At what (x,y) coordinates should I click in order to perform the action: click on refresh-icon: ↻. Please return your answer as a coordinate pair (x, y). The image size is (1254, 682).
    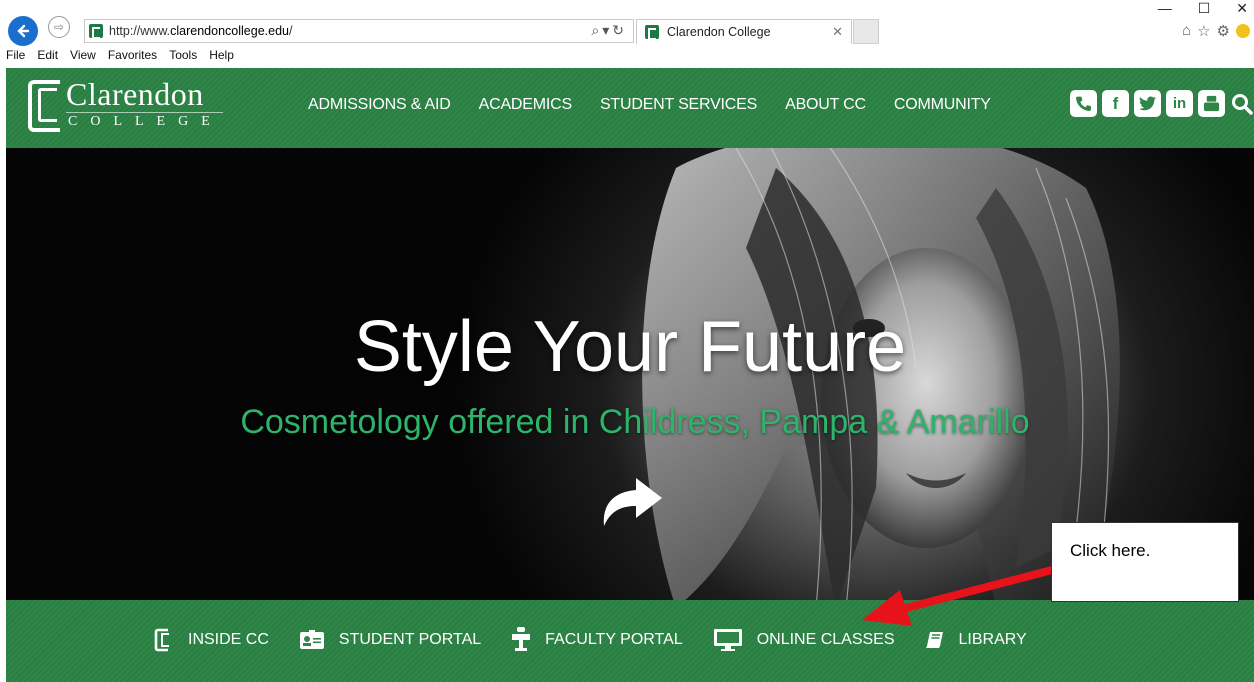
    Looking at the image, I should click on (619, 30).